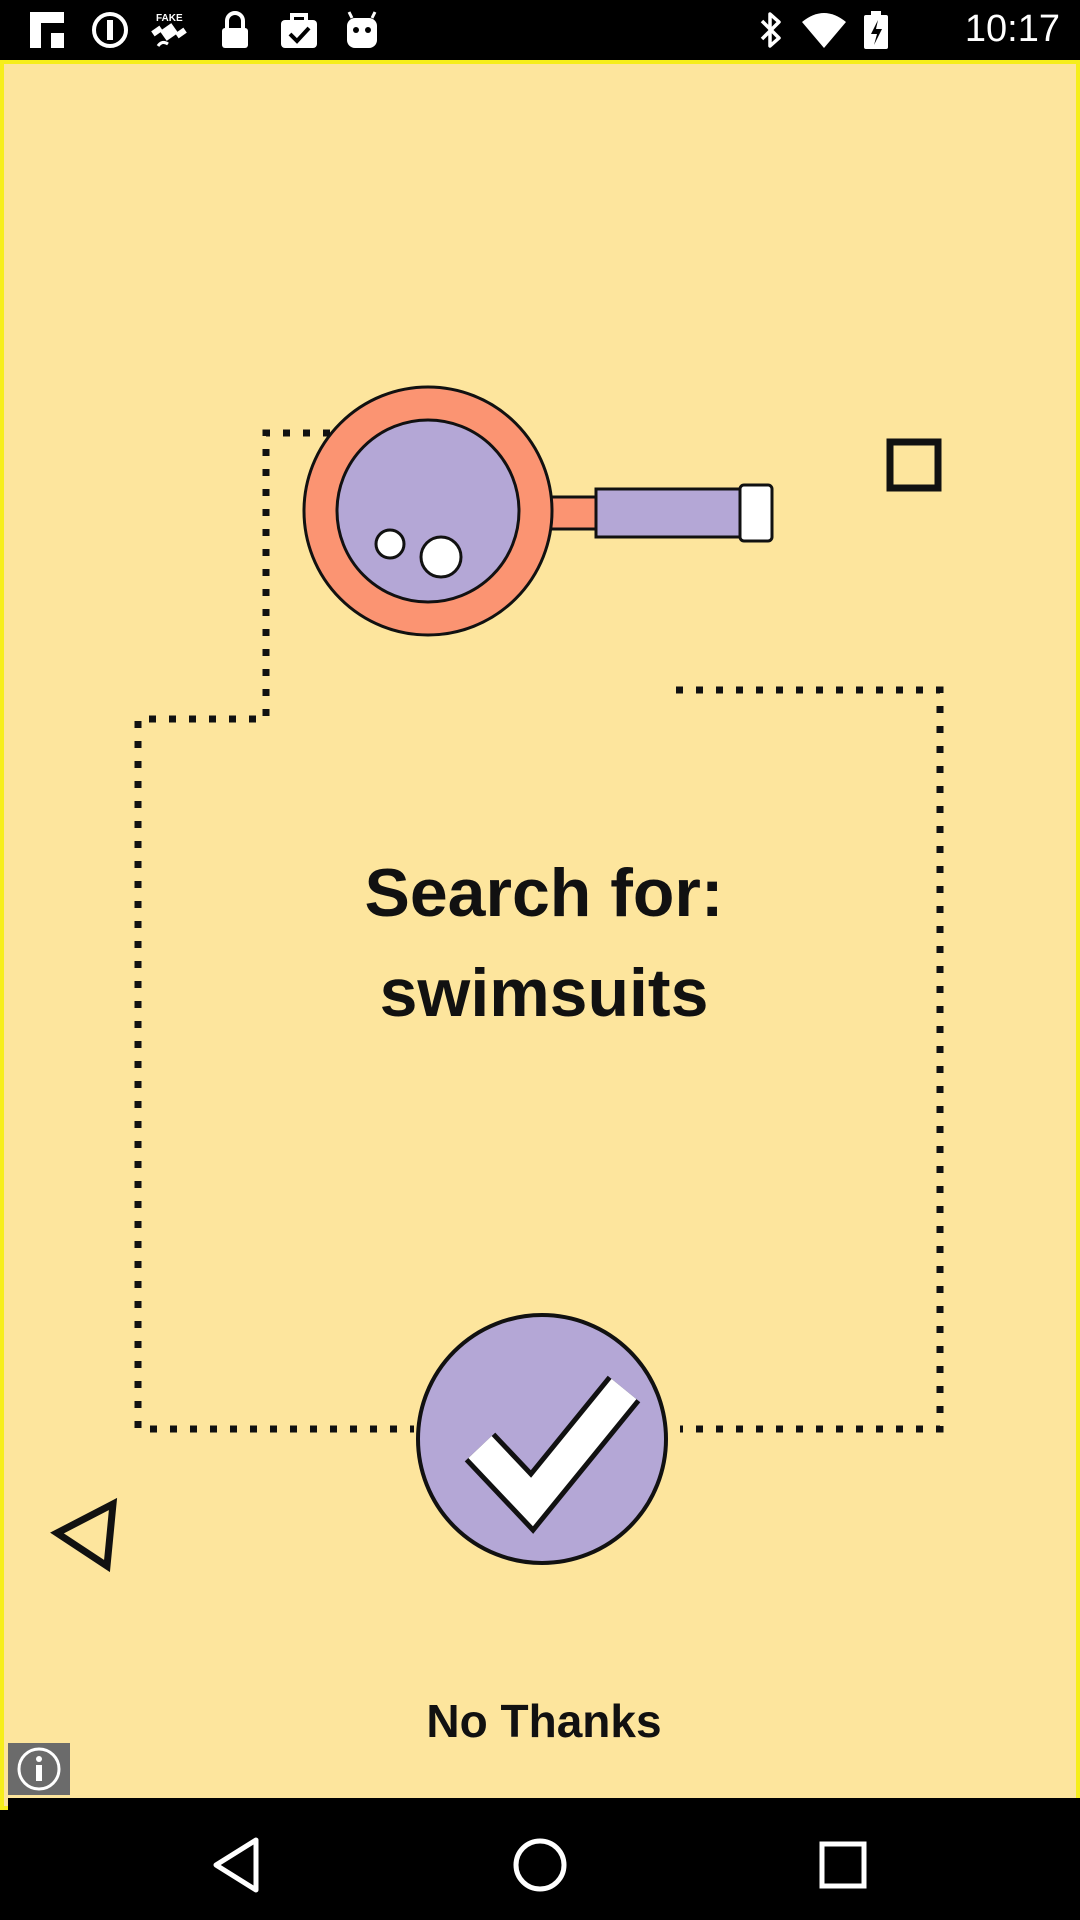  What do you see at coordinates (169, 30) in the screenshot?
I see `fake-gps-icon: FAKE` at bounding box center [169, 30].